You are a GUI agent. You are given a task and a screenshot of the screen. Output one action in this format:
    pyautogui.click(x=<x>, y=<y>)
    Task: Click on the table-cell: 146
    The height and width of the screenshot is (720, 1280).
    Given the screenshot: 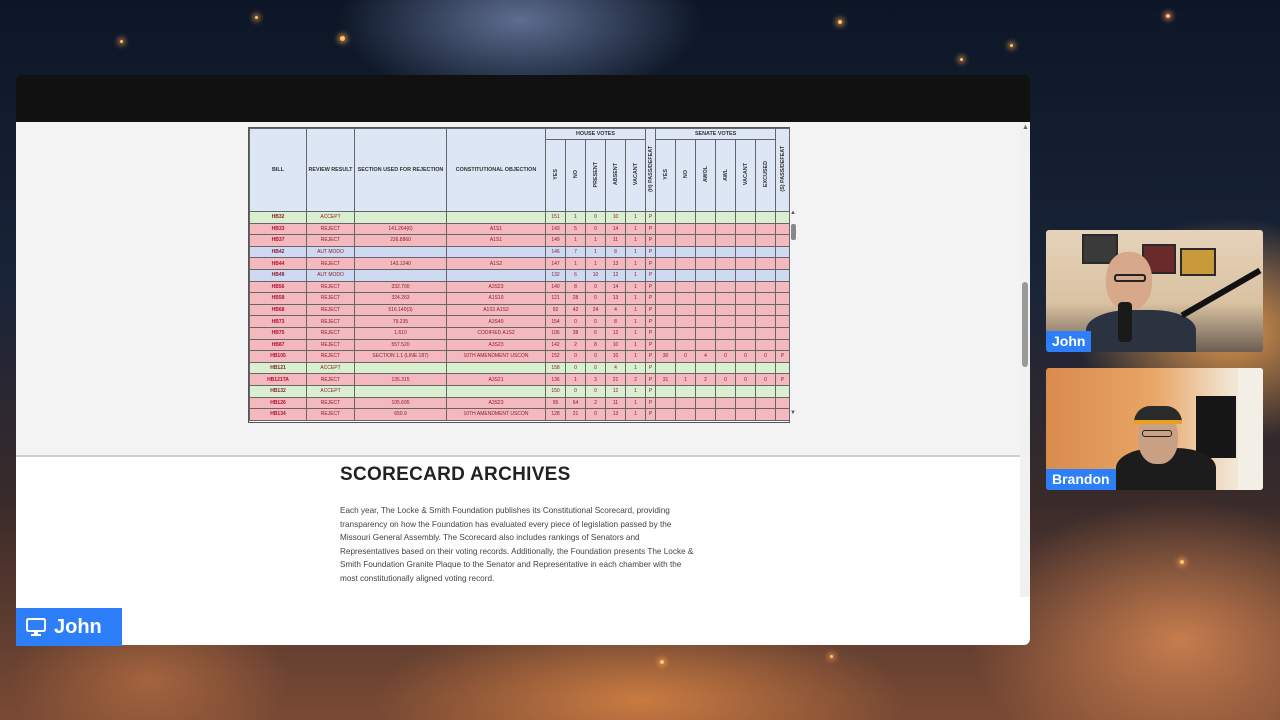 What is the action you would take?
    pyautogui.click(x=555, y=252)
    